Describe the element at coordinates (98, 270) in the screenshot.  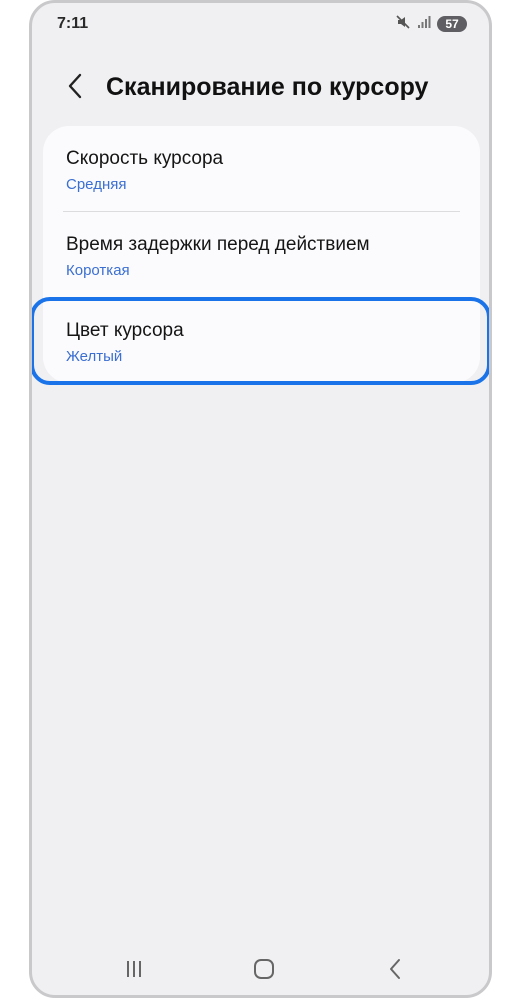
I see `setting-value: Короткая` at that location.